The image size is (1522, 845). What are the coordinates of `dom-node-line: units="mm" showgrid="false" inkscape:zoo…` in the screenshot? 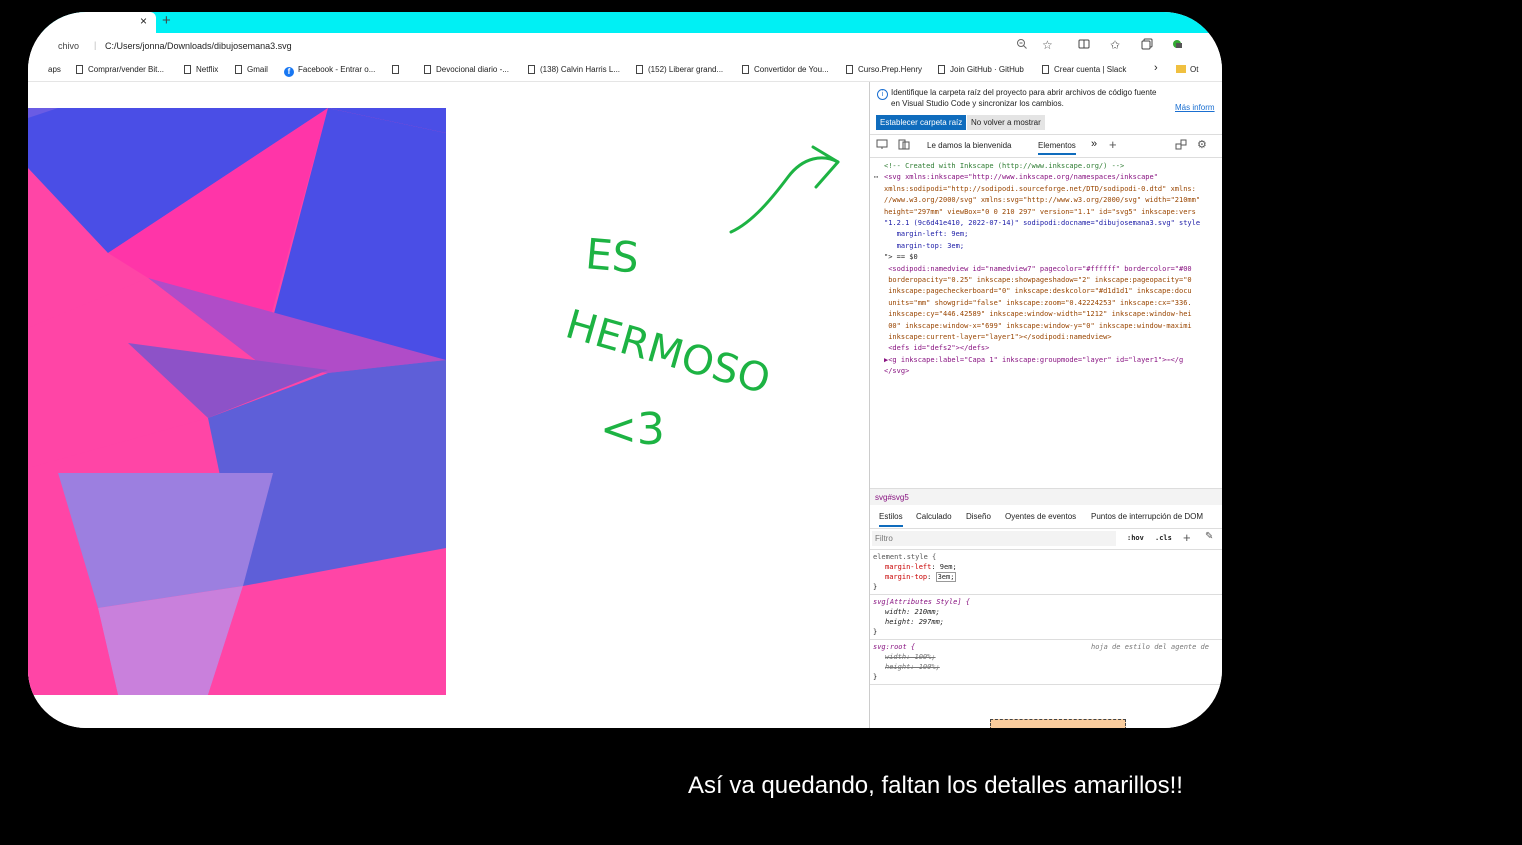 It's located at (1037, 303).